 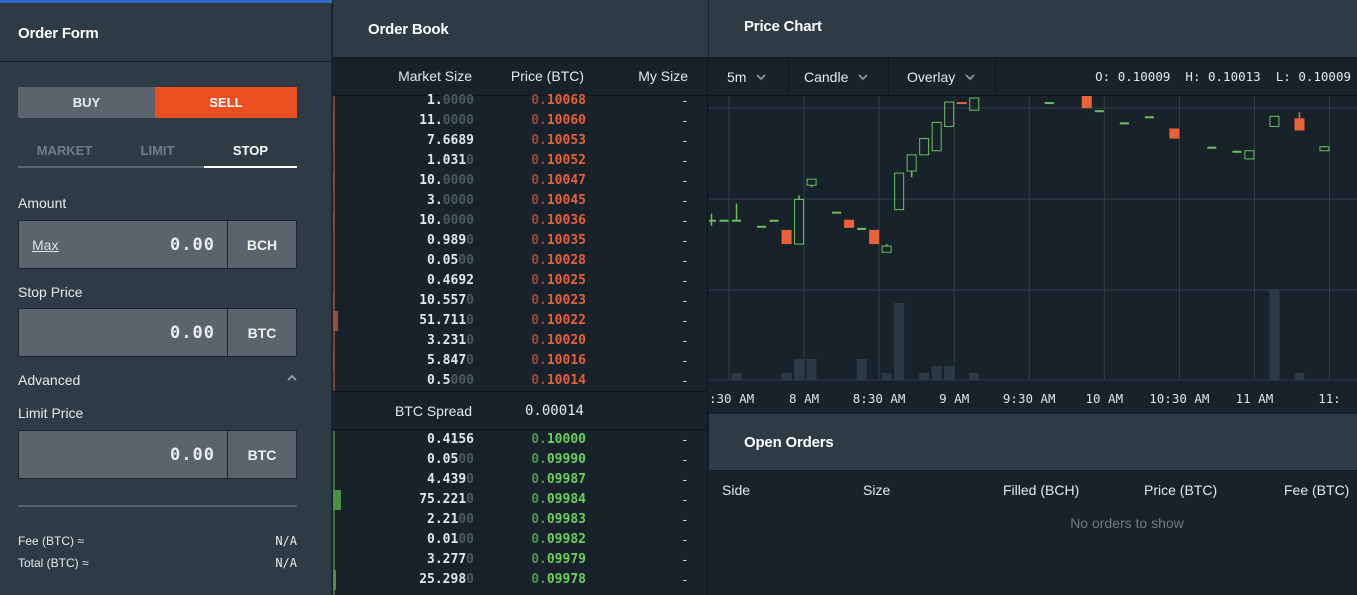 I want to click on ask-row: 0.0500 0.10028 -, so click(x=520, y=261).